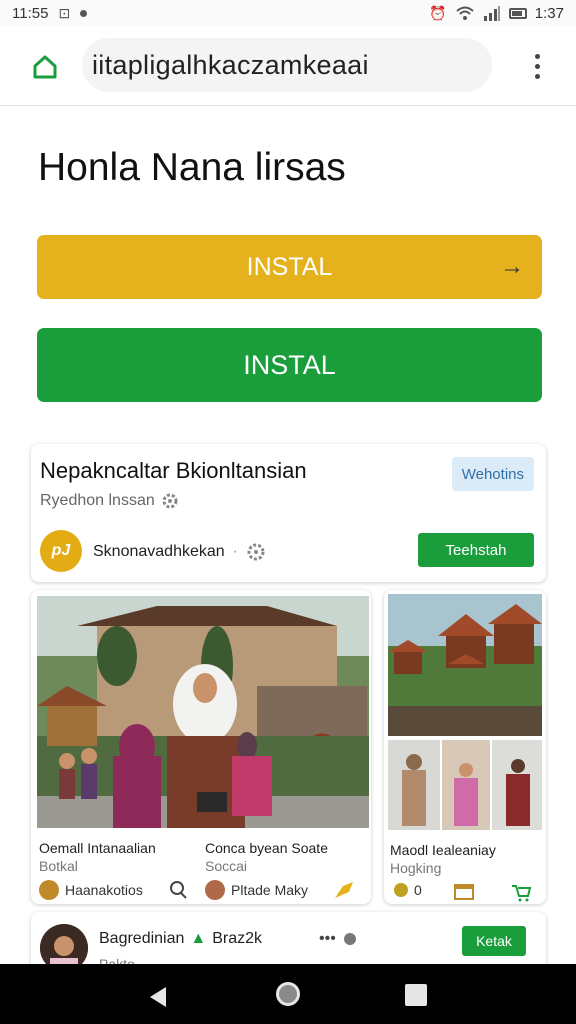 The height and width of the screenshot is (1024, 576). What do you see at coordinates (549, 13) in the screenshot?
I see `status-time-right: 1:37` at bounding box center [549, 13].